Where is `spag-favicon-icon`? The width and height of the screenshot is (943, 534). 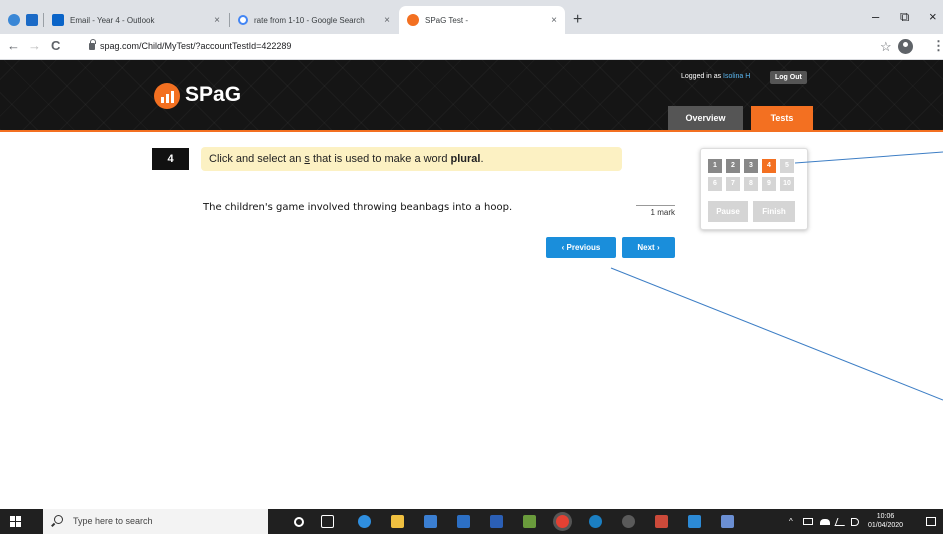
spag-favicon-icon is located at coordinates (413, 20).